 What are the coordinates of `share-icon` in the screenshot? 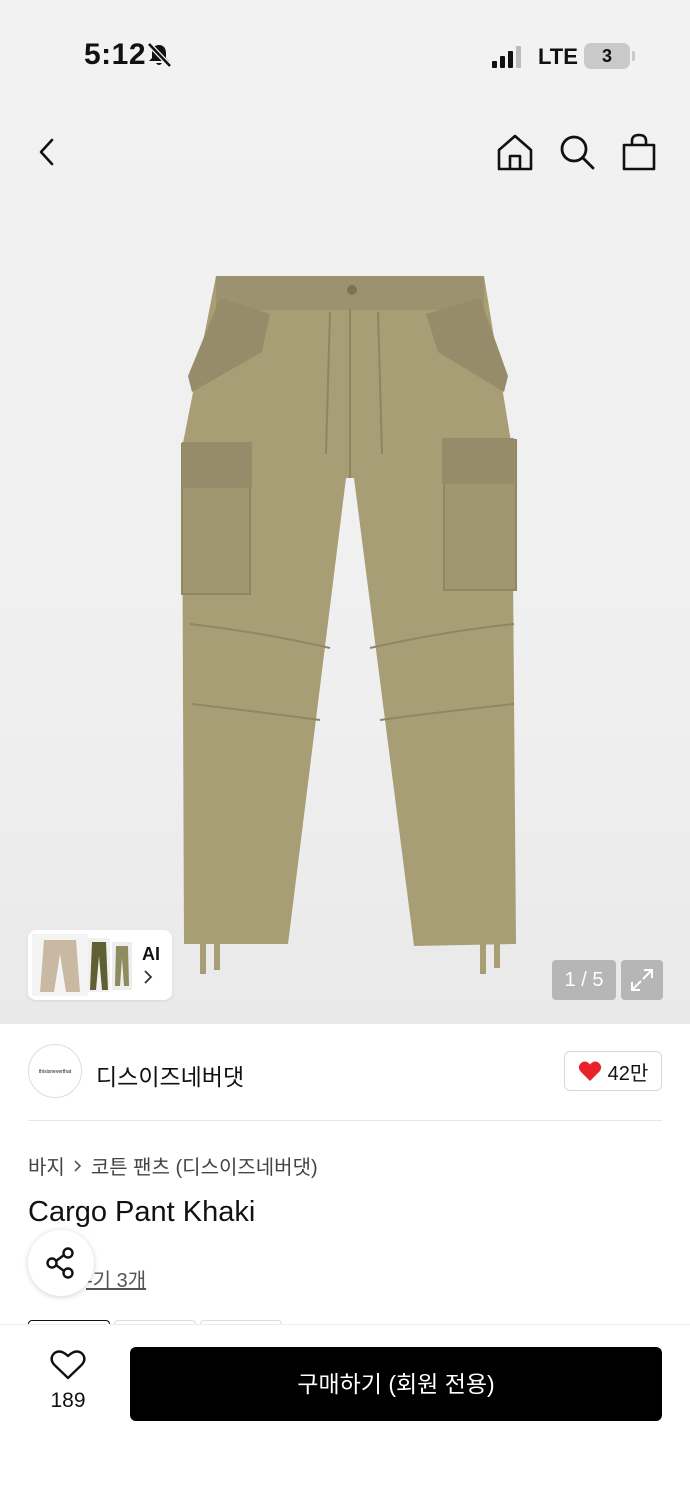 It's located at (60, 1263).